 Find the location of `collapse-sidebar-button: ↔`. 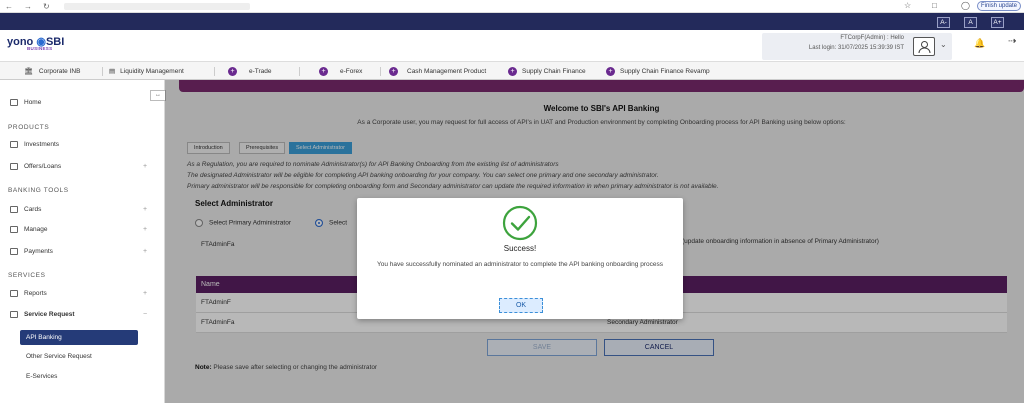

collapse-sidebar-button: ↔ is located at coordinates (158, 95).